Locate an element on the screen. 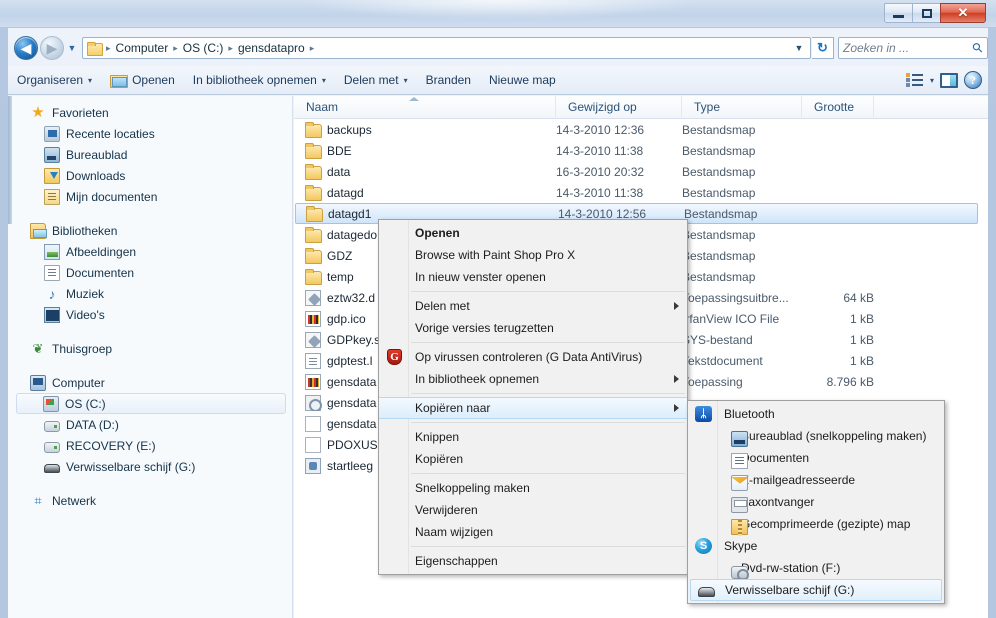 Image resolution: width=996 pixels, height=618 pixels. view-dropdown-icon: ▾ is located at coordinates (932, 80).